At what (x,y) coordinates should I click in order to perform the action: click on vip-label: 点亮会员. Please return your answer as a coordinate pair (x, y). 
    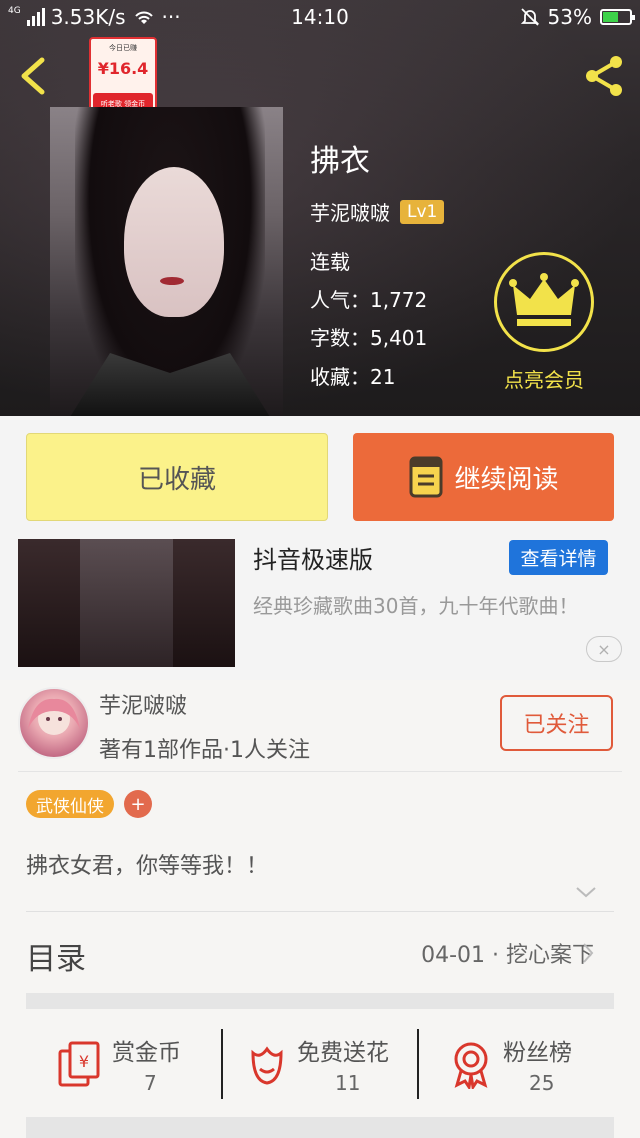
    Looking at the image, I should click on (544, 378).